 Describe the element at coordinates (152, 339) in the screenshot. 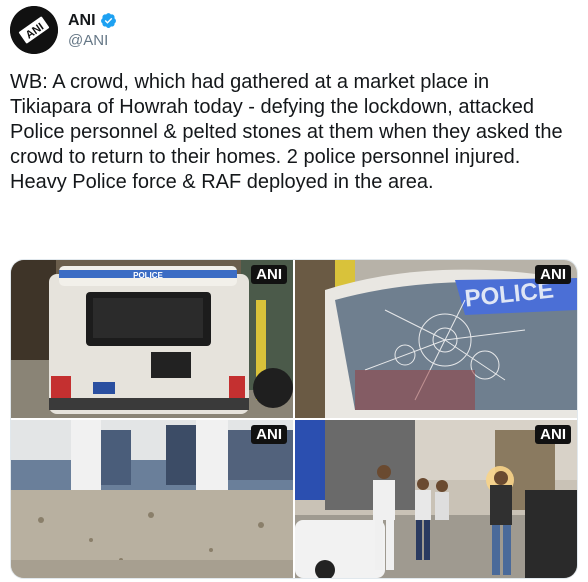

I see `photo-police-jeep-back: POLICE ANI` at that location.